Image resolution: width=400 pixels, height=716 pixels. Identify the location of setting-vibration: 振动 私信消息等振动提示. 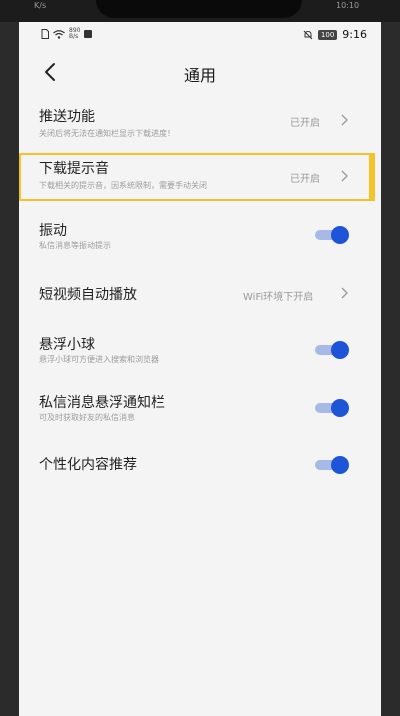
(200, 239).